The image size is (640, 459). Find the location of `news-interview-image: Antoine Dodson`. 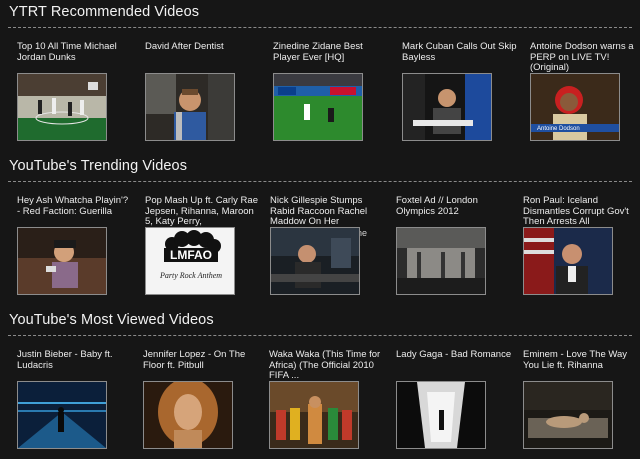

news-interview-image: Antoine Dodson is located at coordinates (575, 107).